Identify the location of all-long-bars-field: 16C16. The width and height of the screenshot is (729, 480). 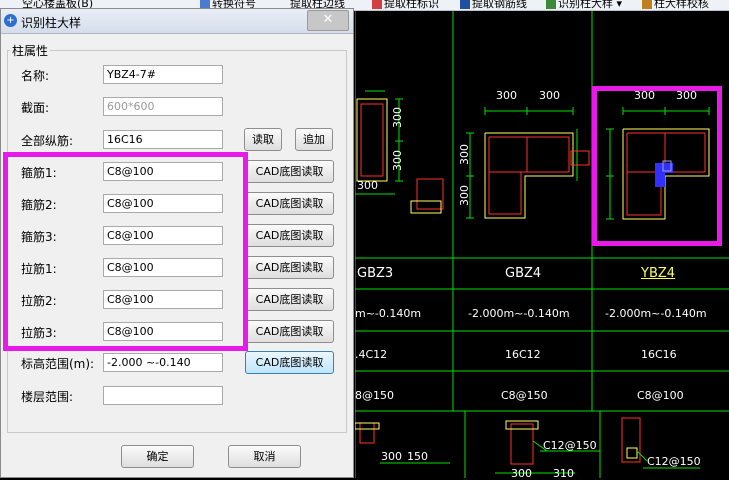
(163, 139).